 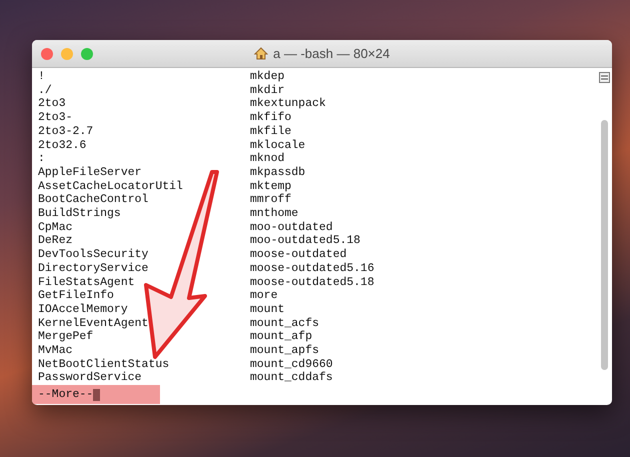 I want to click on more-prompt: --More--, so click(x=66, y=395).